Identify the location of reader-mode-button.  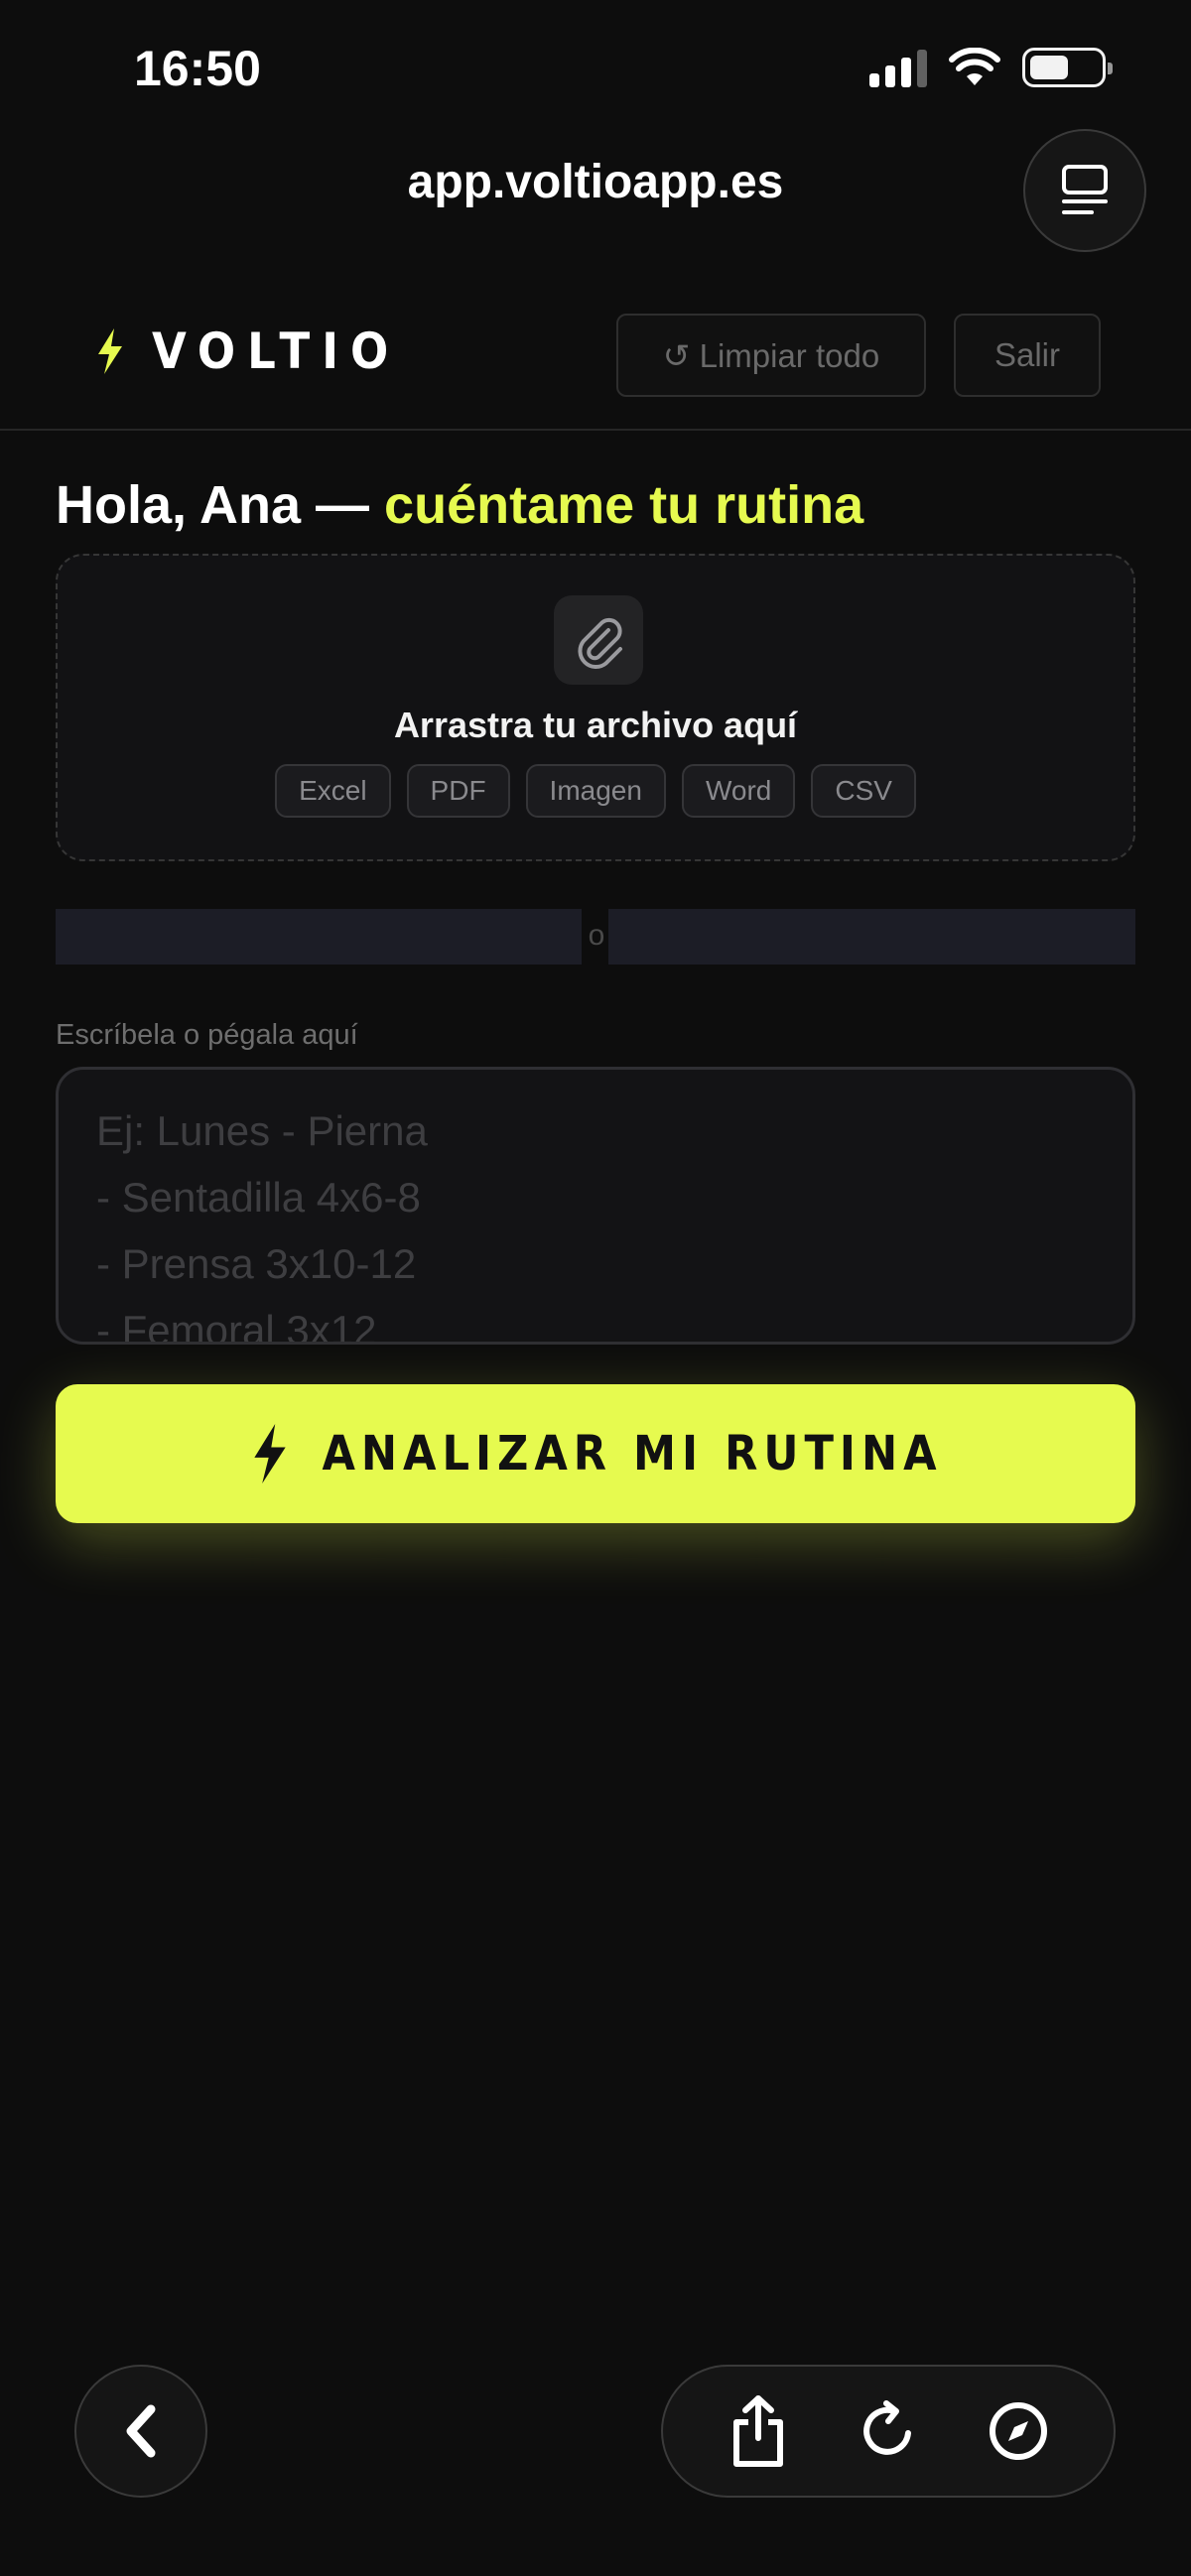
(1084, 191).